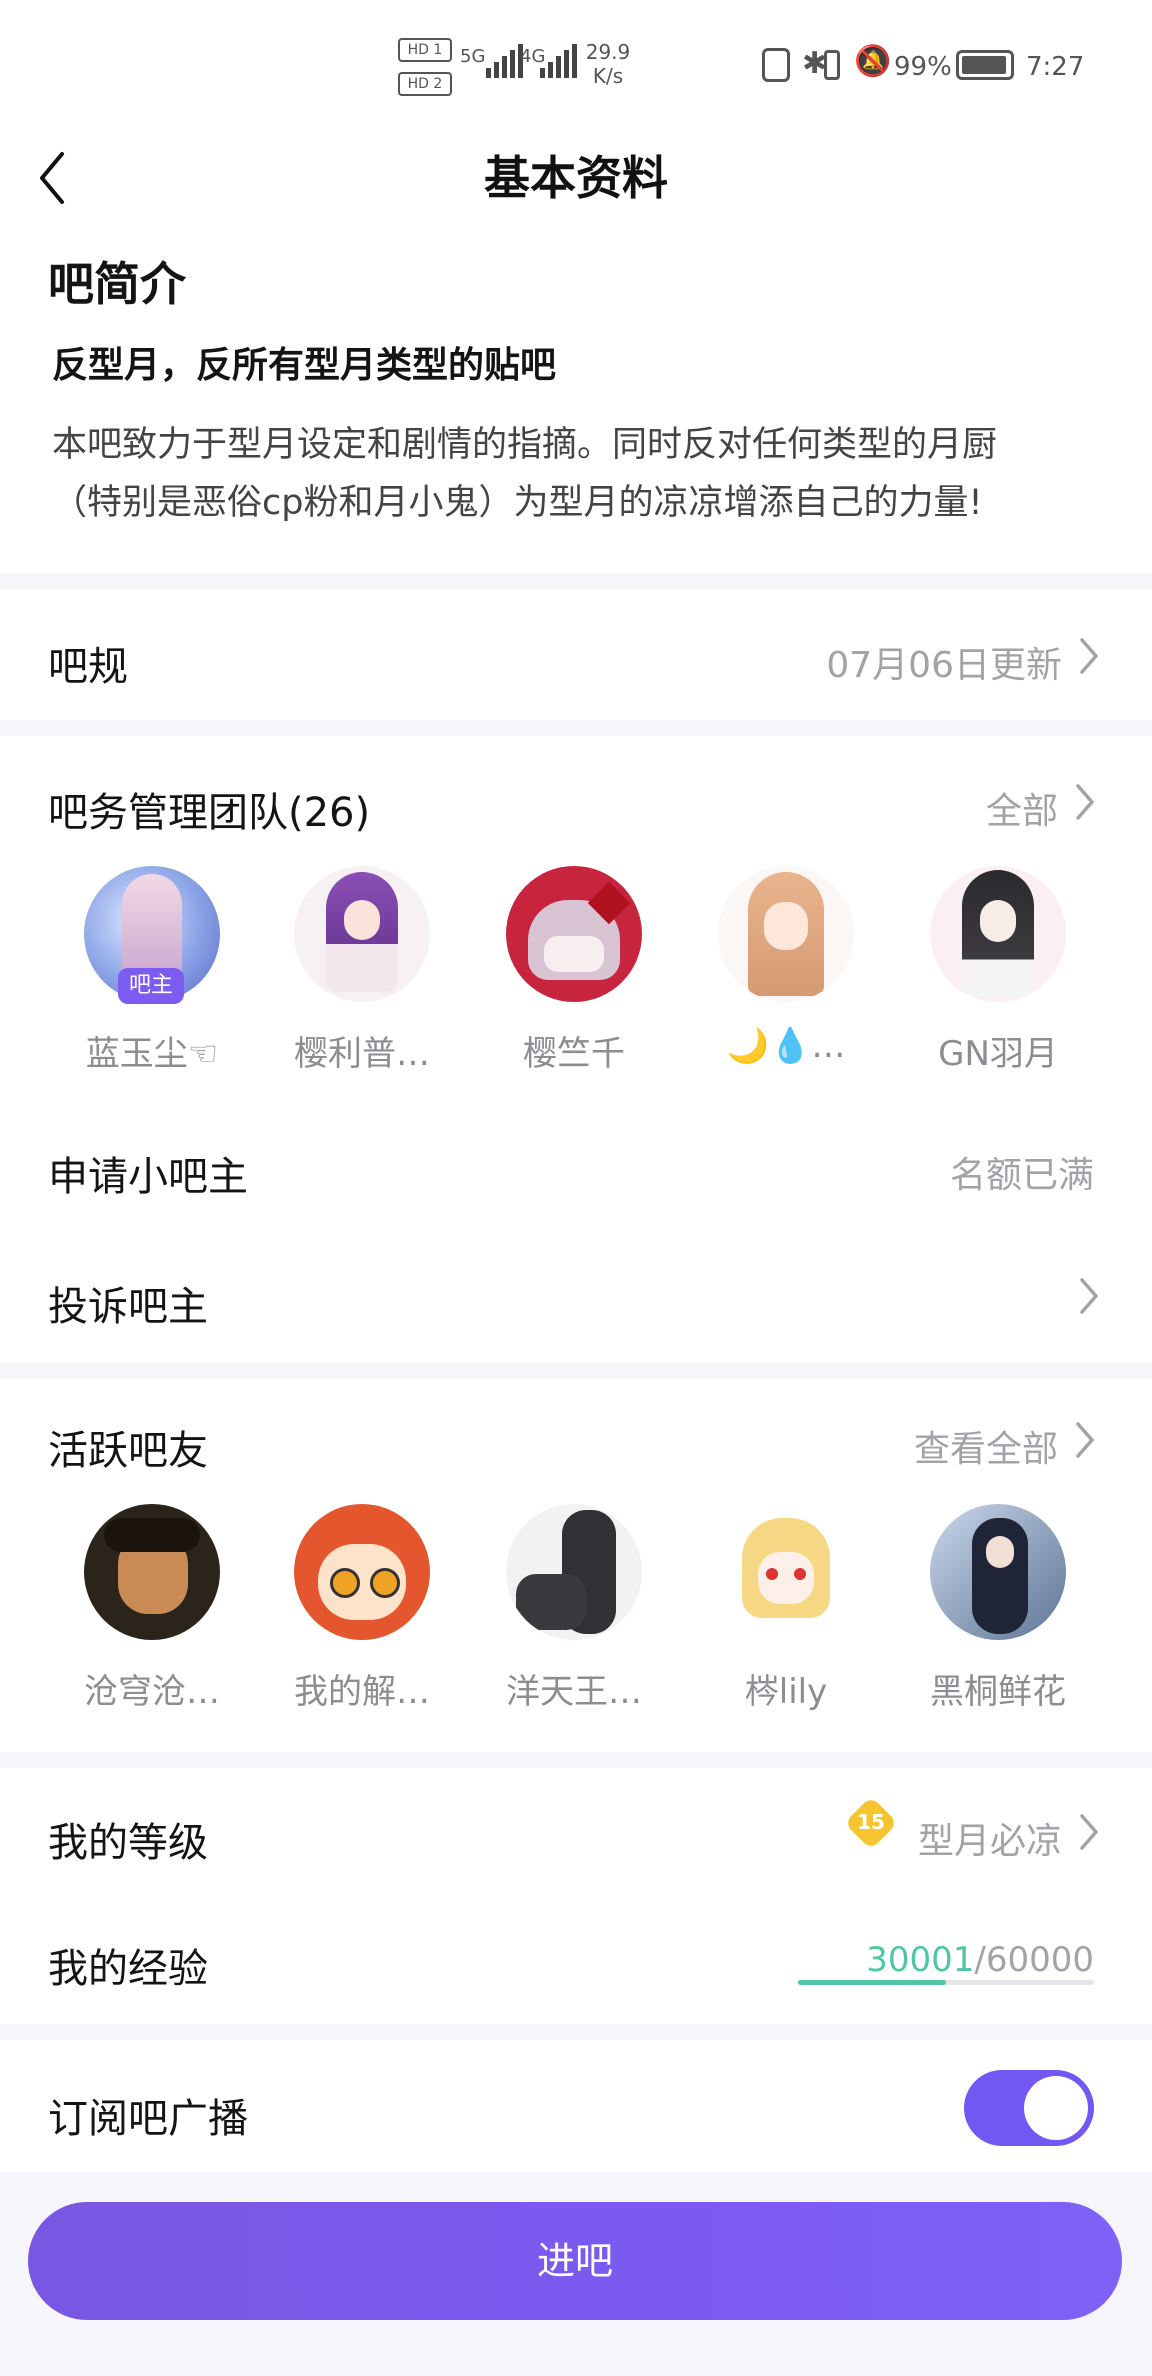  Describe the element at coordinates (989, 1841) in the screenshot. I see `level-title: 型月必凉` at that location.